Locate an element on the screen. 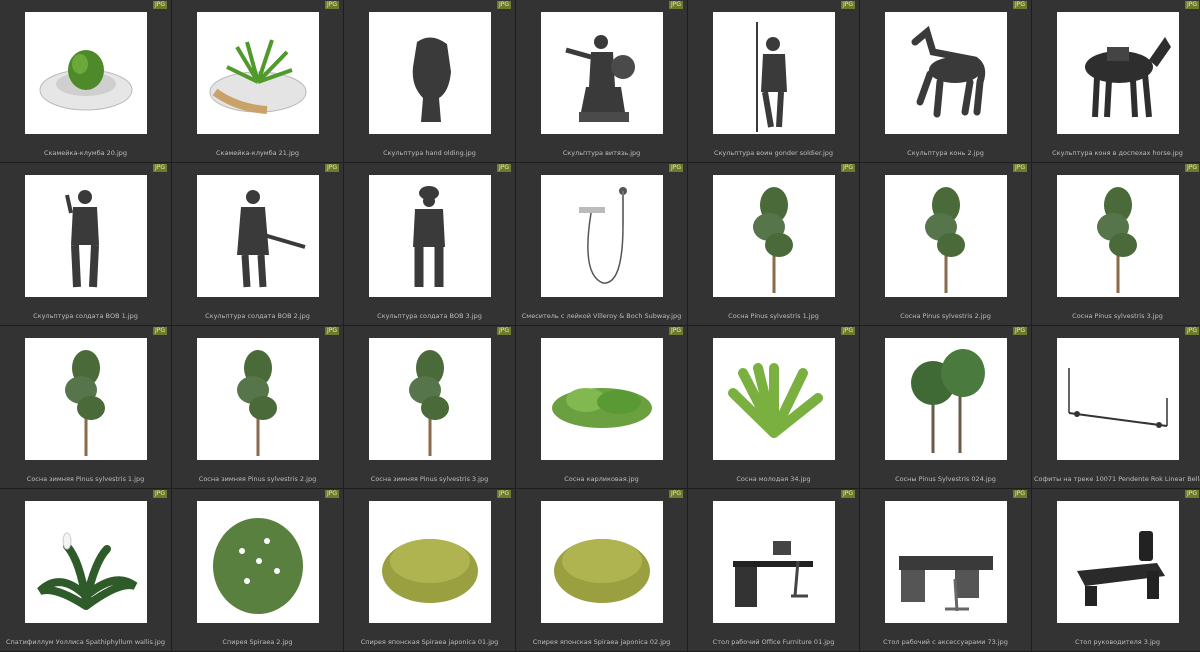 This screenshot has width=1200, height=652. thumbnail-item: JPG Спирея Spiraea 2.jpg is located at coordinates (258, 570).